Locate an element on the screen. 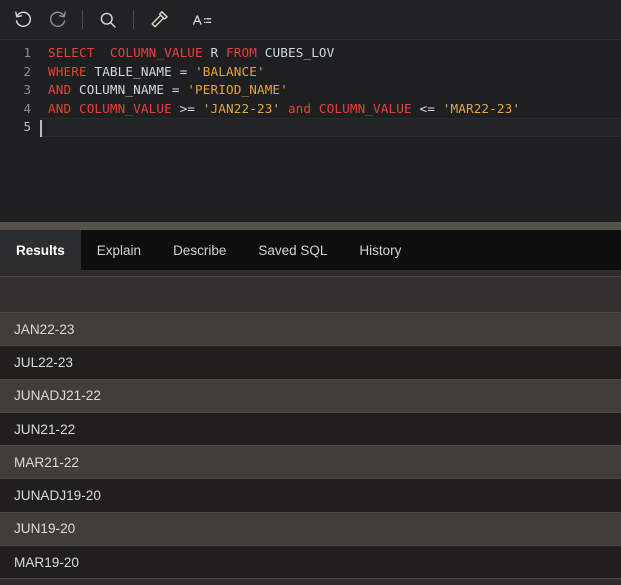 This screenshot has width=621, height=585. undo-icon is located at coordinates (23, 19).